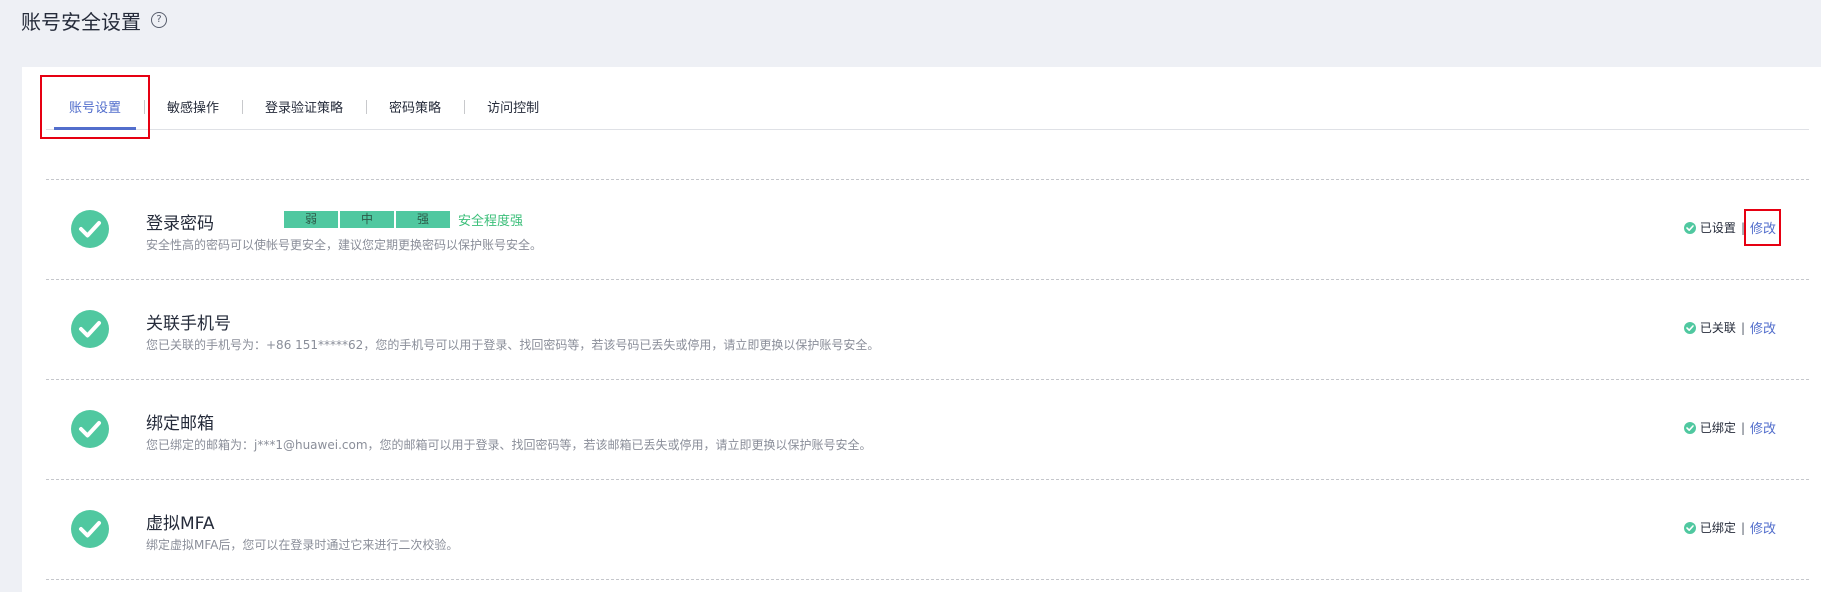 This screenshot has width=1821, height=592. Describe the element at coordinates (302, 545) in the screenshot. I see `row-description: 绑定虚拟MFA后，您可以在登录时通过它来进行二次校验。` at that location.